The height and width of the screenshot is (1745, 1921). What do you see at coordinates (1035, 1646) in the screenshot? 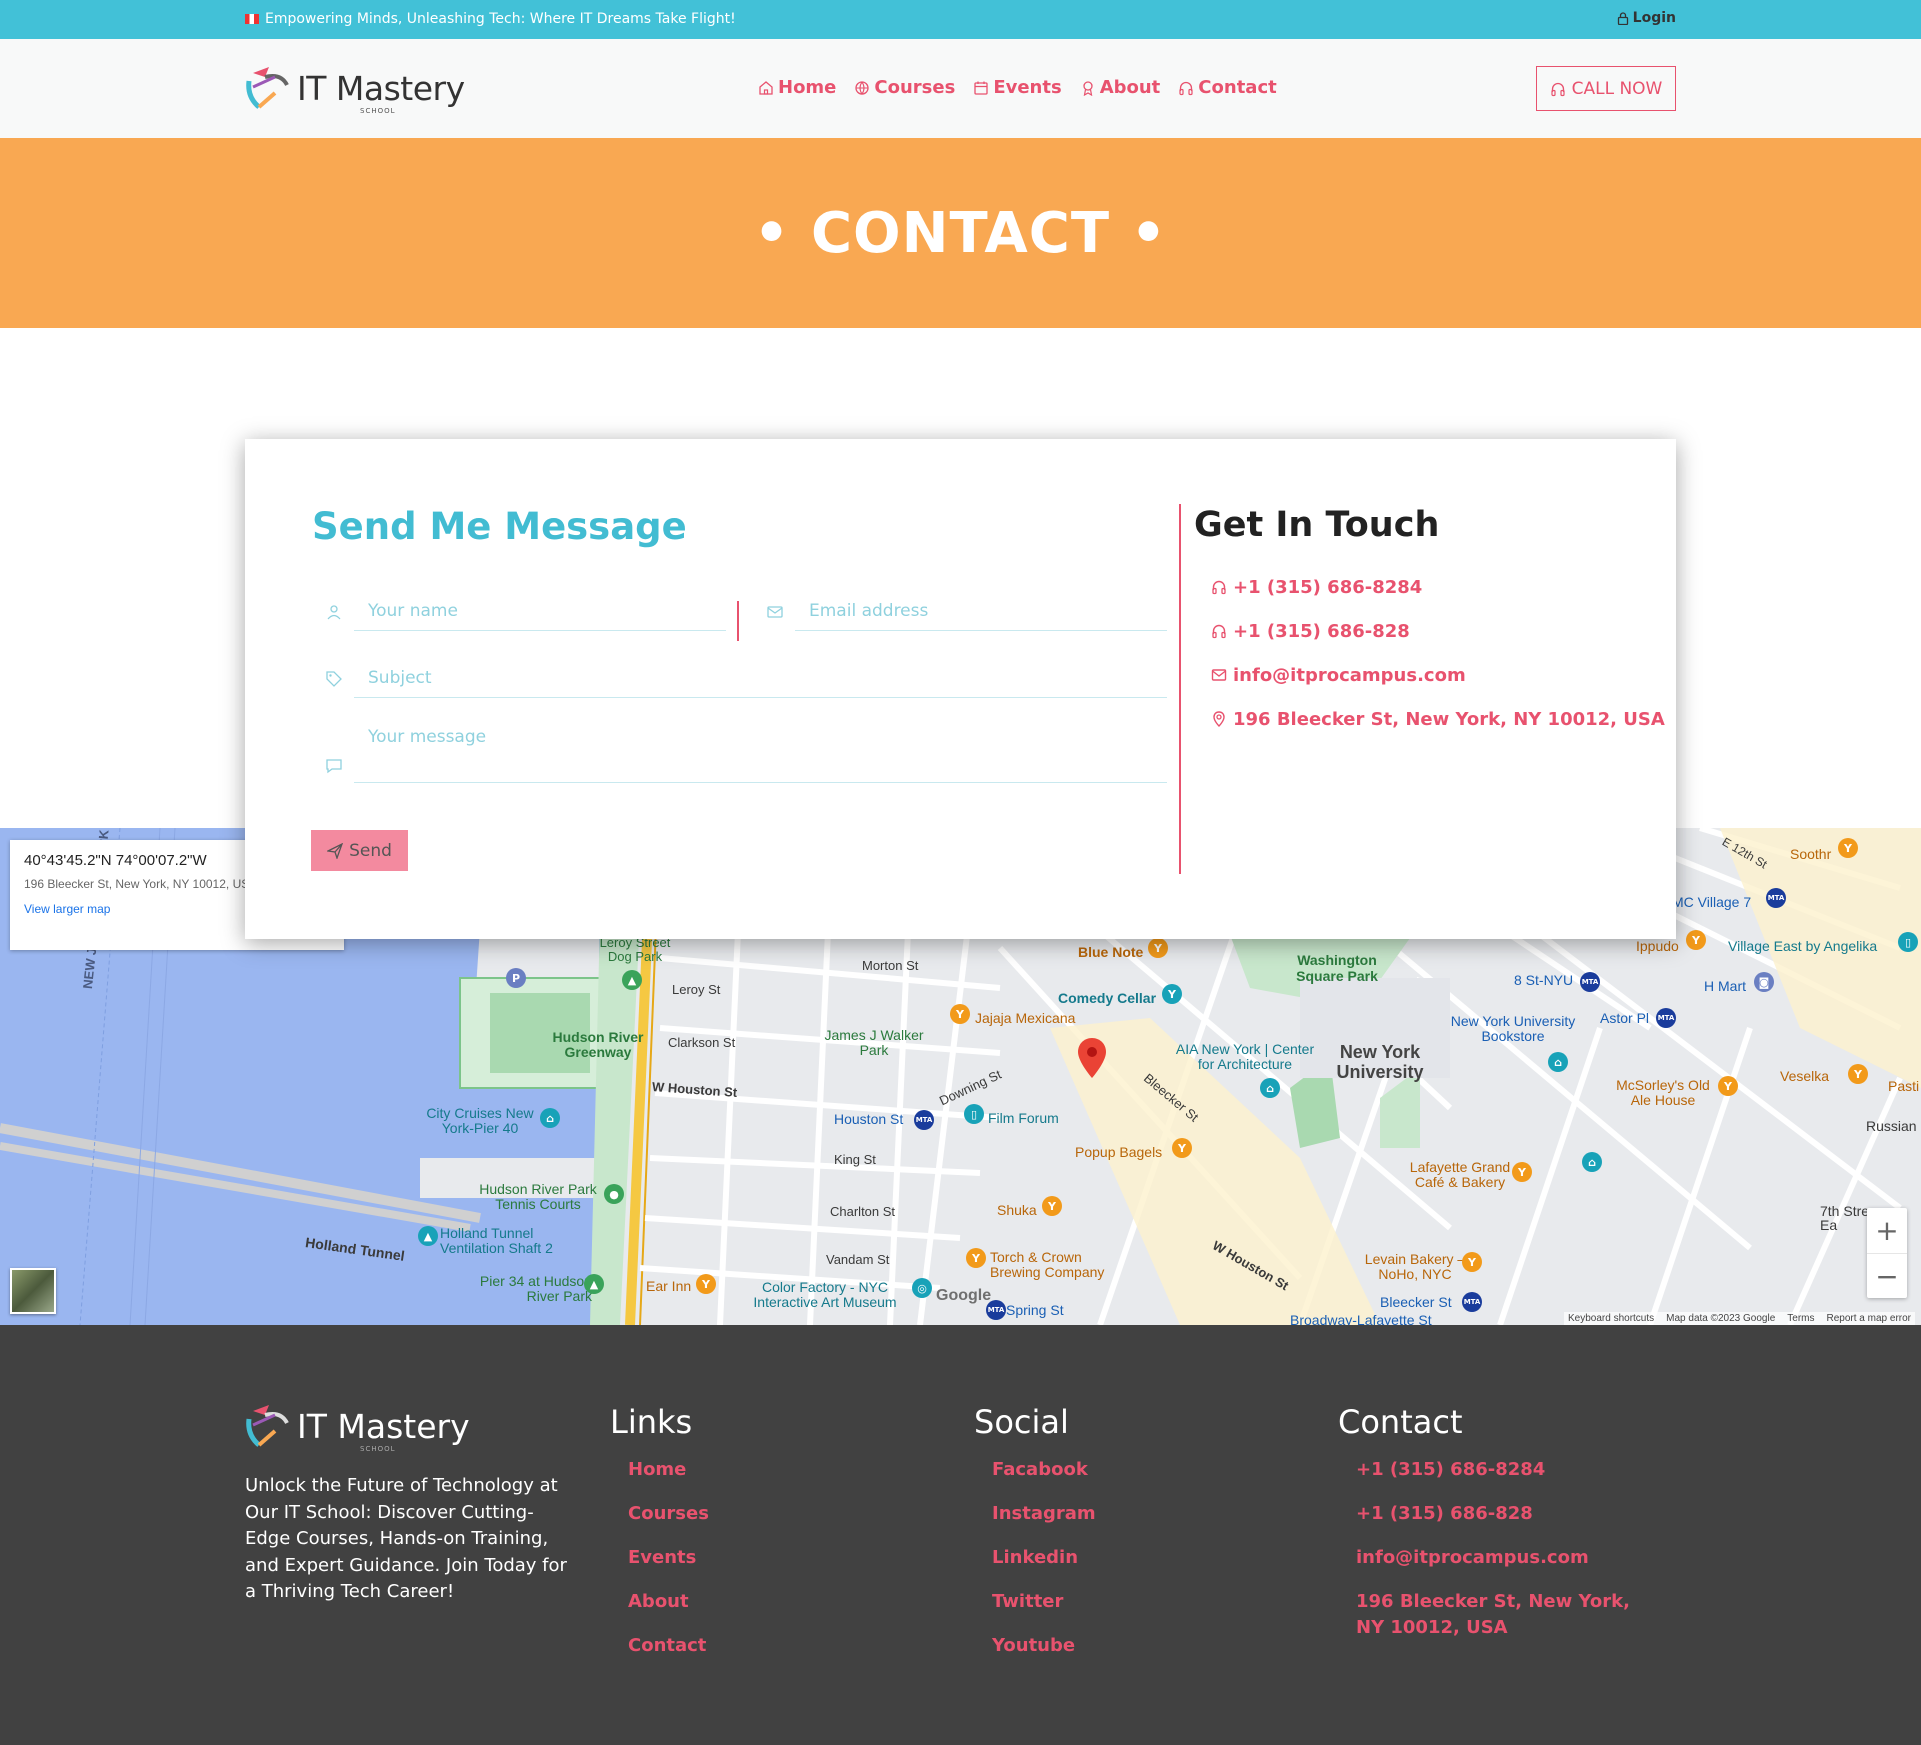
I see `social-link-youtube: Youtube` at bounding box center [1035, 1646].